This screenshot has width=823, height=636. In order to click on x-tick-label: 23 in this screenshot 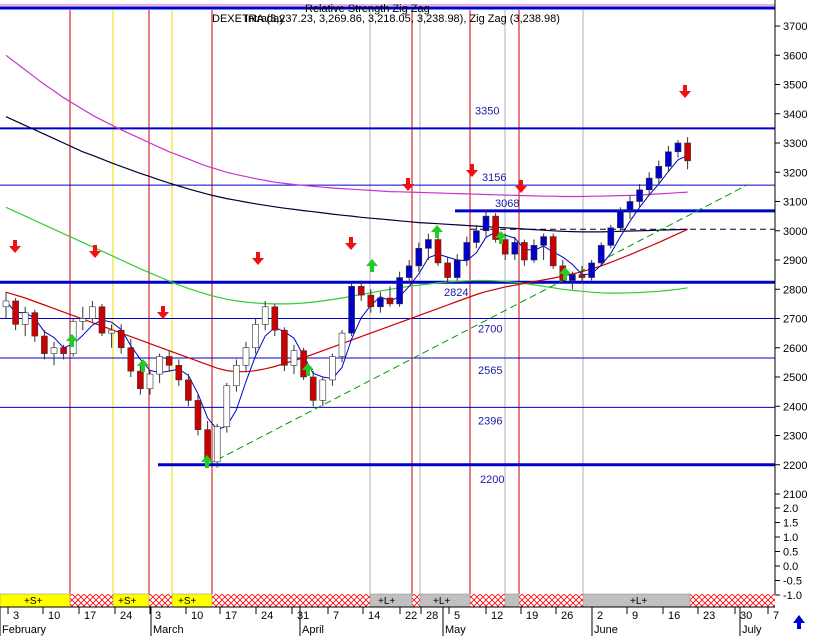, I will do `click(709, 616)`.